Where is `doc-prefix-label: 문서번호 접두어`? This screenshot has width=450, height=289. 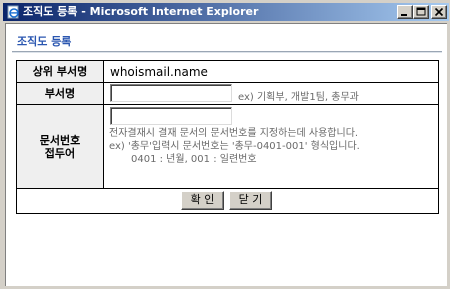
doc-prefix-label: 문서번호 접두어 is located at coordinates (60, 146).